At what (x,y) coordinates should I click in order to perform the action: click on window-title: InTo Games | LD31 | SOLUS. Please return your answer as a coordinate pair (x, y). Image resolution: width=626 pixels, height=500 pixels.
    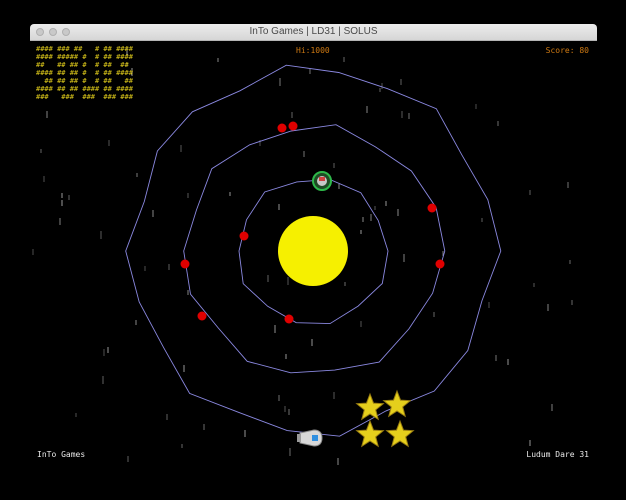
    Looking at the image, I should click on (313, 31).